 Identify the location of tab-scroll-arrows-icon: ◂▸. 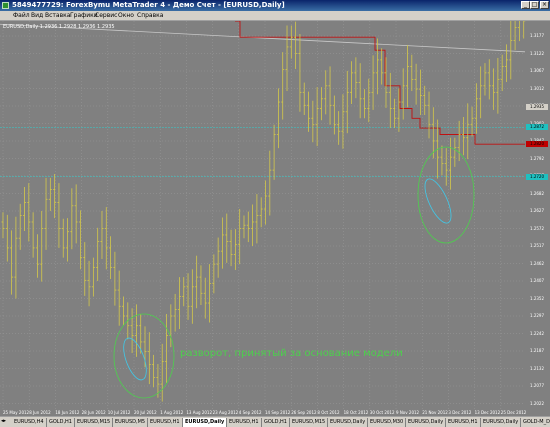
(3, 421).